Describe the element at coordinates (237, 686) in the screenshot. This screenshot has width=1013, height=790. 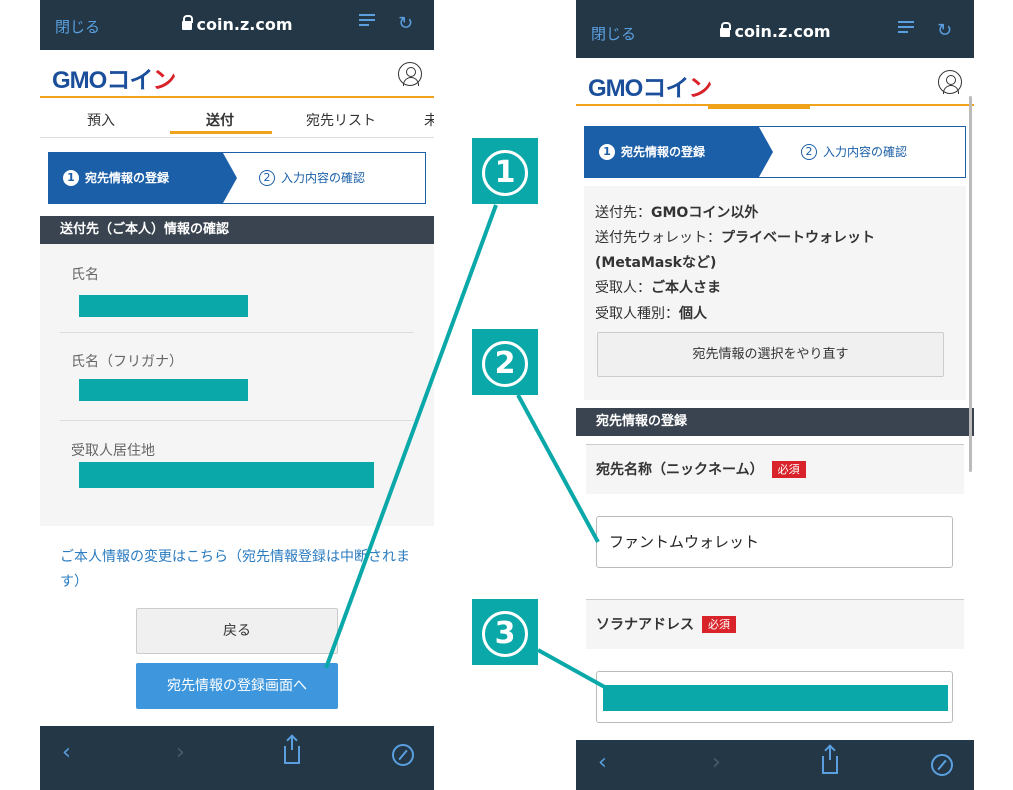
I see `go-to-registration-button: 宛先情報の登録画面へ` at that location.